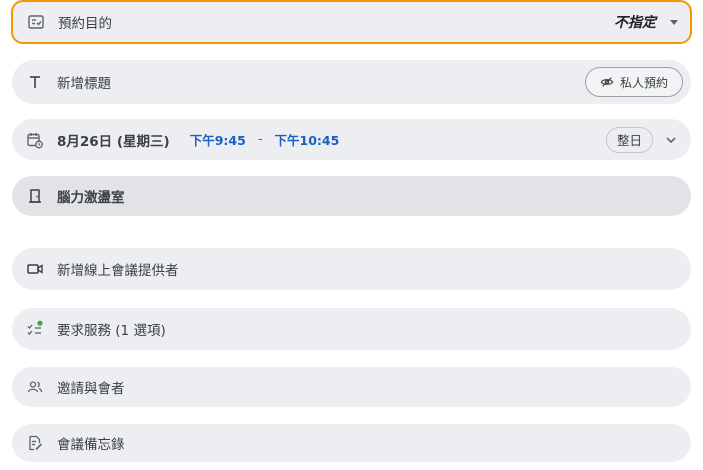 This screenshot has height=470, width=703. What do you see at coordinates (351, 139) in the screenshot?
I see `datetime-row: 8月26日 (星期三) 下午9:45 - 下午10:45 整日` at bounding box center [351, 139].